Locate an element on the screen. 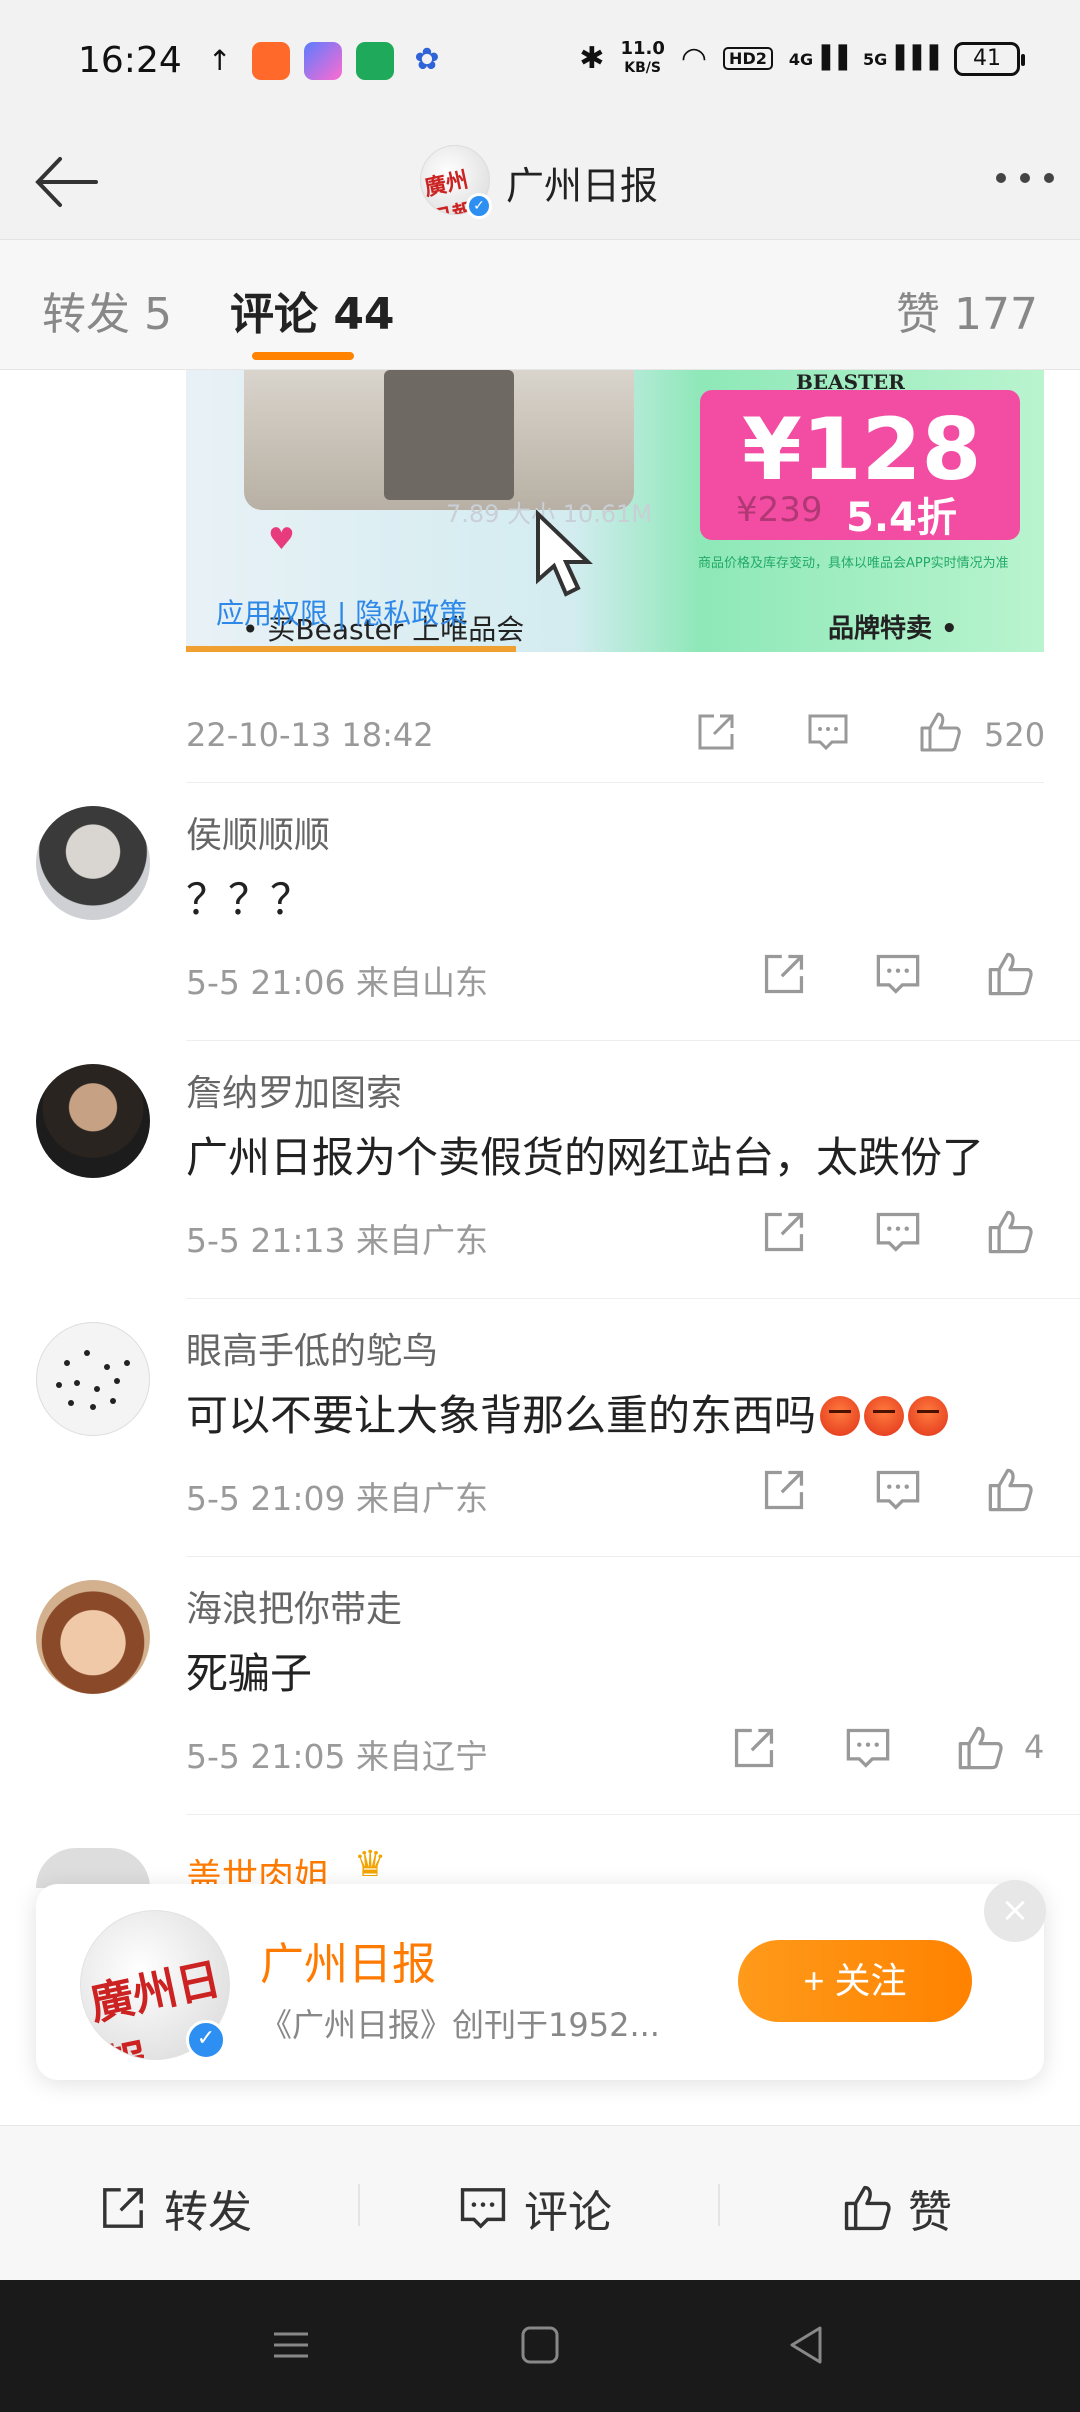 Image resolution: width=1080 pixels, height=2412 pixels. nav-bar: 廣州日報 ✓ 广州日报 is located at coordinates (540, 182).